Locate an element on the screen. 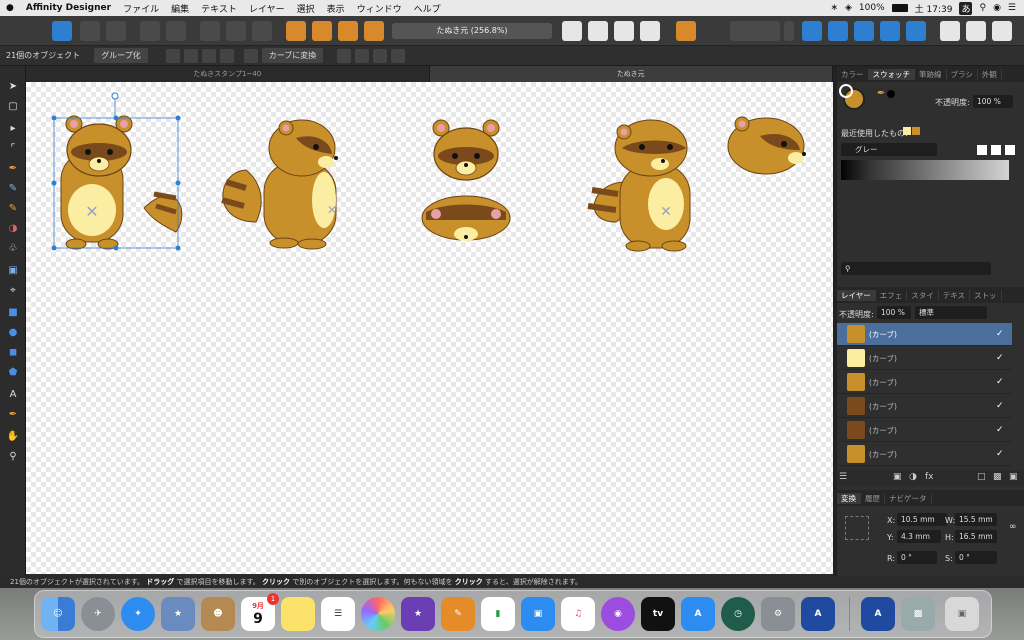 The height and width of the screenshot is (640, 1024). siri-icon: ◉ is located at coordinates (997, 8).